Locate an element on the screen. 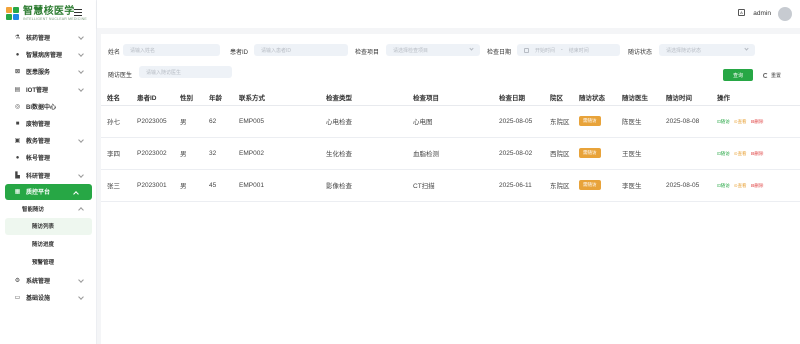 The height and width of the screenshot is (344, 800). followup-doctor-placeholder: 请输入随访医生 is located at coordinates (164, 72).